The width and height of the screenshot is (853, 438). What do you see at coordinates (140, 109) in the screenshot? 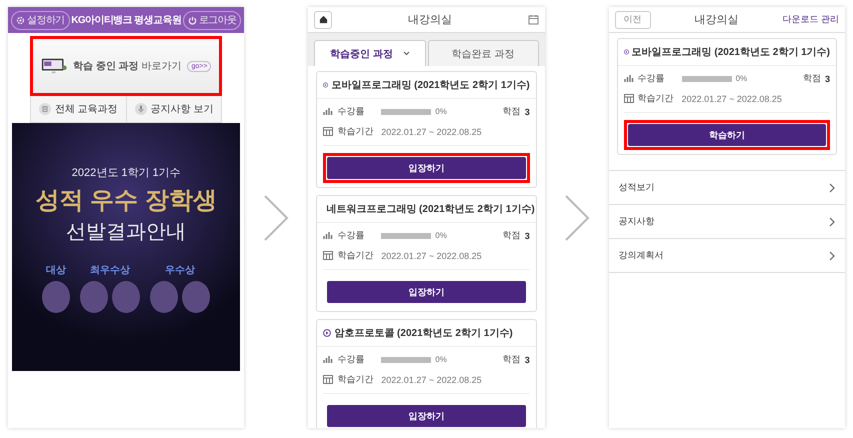
I see `microphone-icon` at bounding box center [140, 109].